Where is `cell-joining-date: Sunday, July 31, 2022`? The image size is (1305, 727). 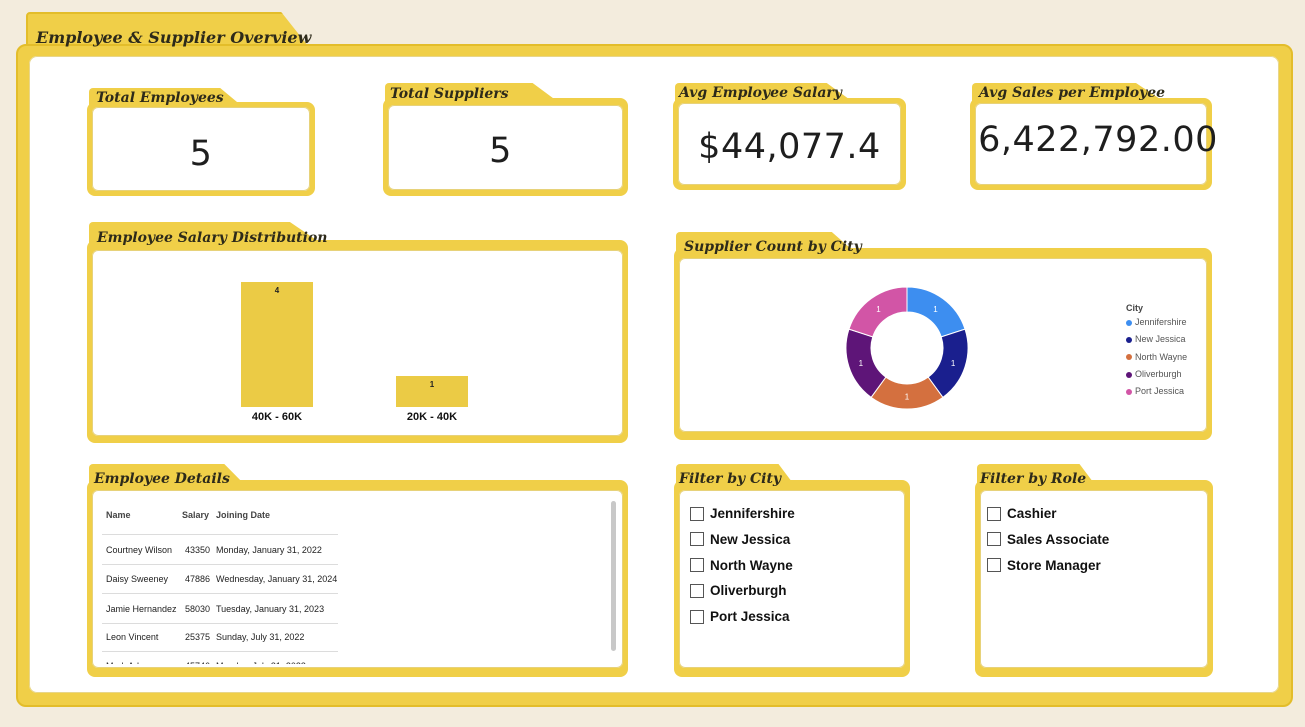
cell-joining-date: Sunday, July 31, 2022 is located at coordinates (260, 637).